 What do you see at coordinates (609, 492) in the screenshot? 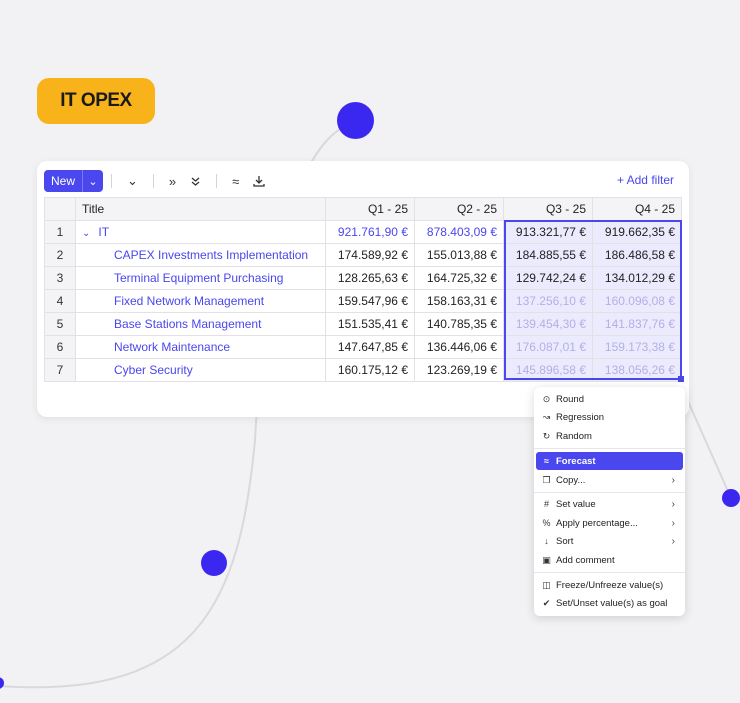
I see `menu-divider` at bounding box center [609, 492].